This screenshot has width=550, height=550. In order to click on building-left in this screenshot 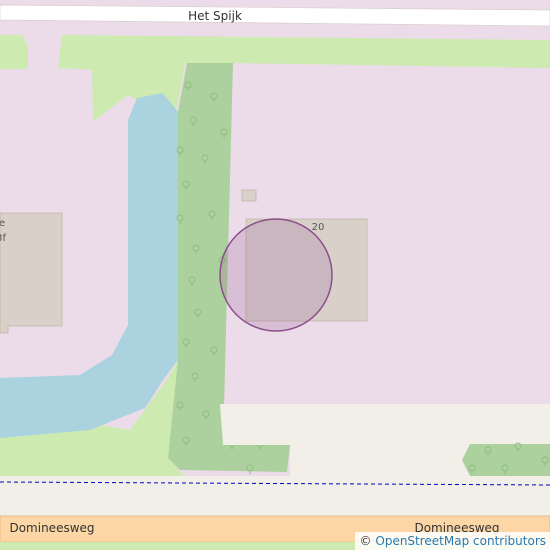, I will do `click(31, 273)`.